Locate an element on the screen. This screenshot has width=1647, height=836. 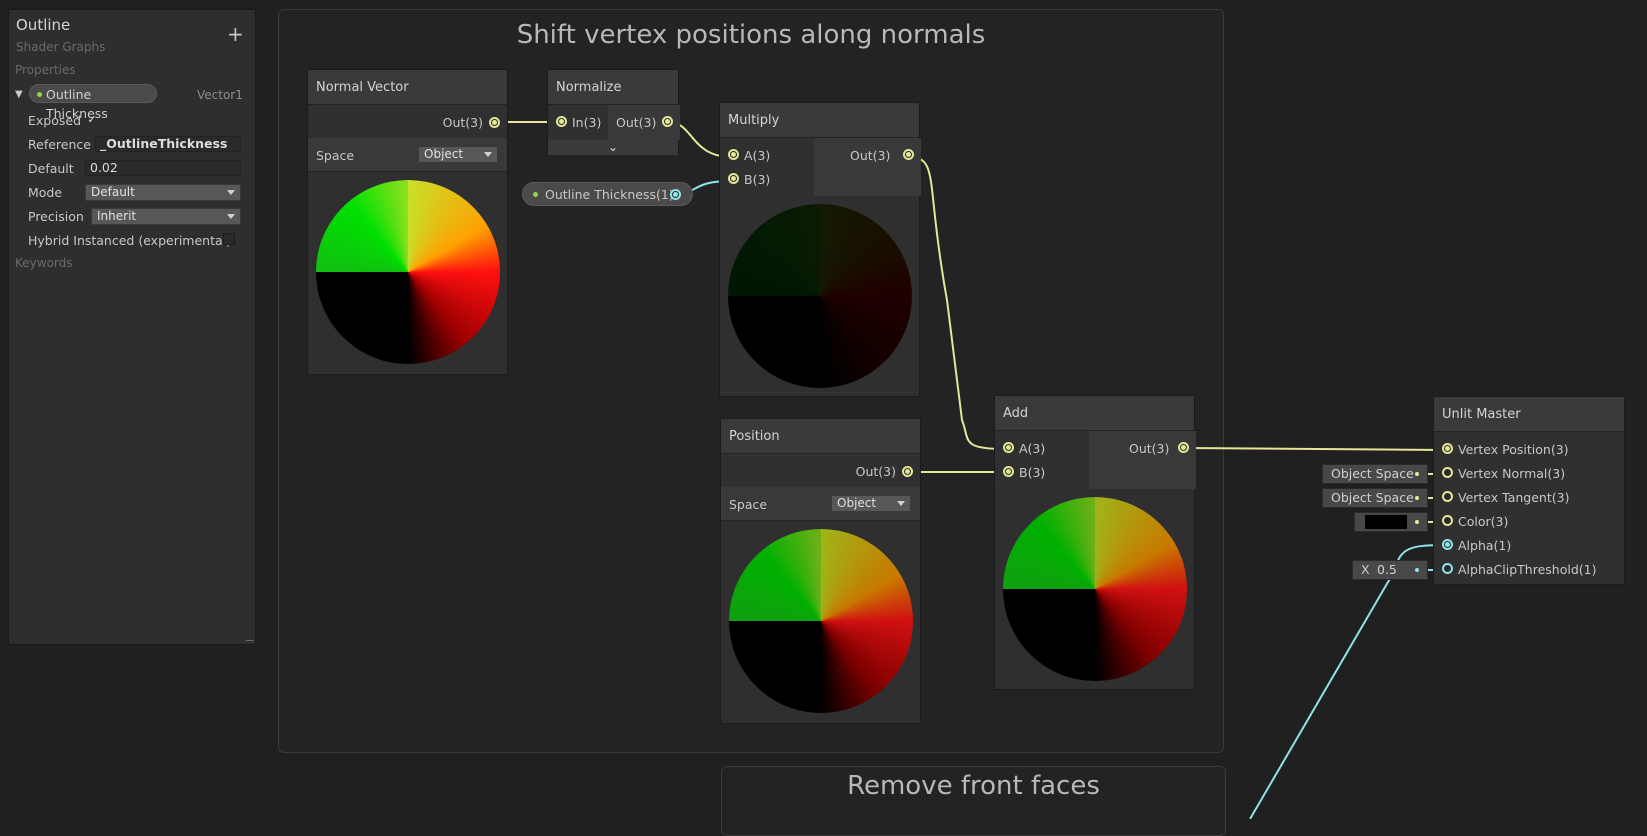
node-property-outline-thickness: Outline Thickness(1) is located at coordinates (607, 194).